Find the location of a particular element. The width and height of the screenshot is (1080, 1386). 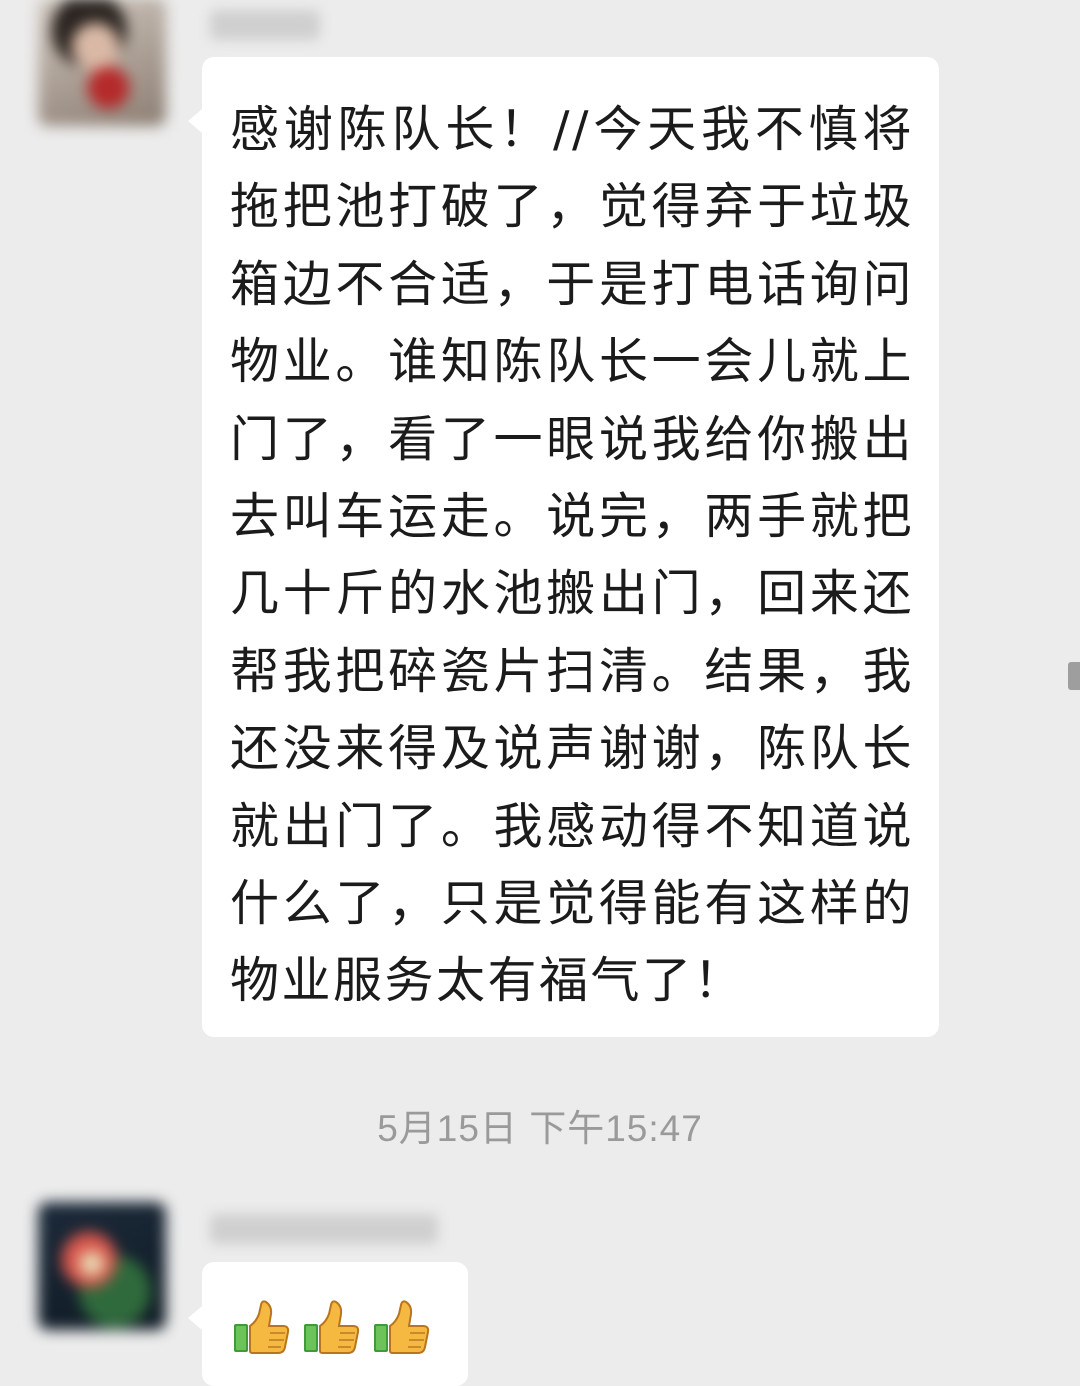

message-bubble is located at coordinates (328, 1324).